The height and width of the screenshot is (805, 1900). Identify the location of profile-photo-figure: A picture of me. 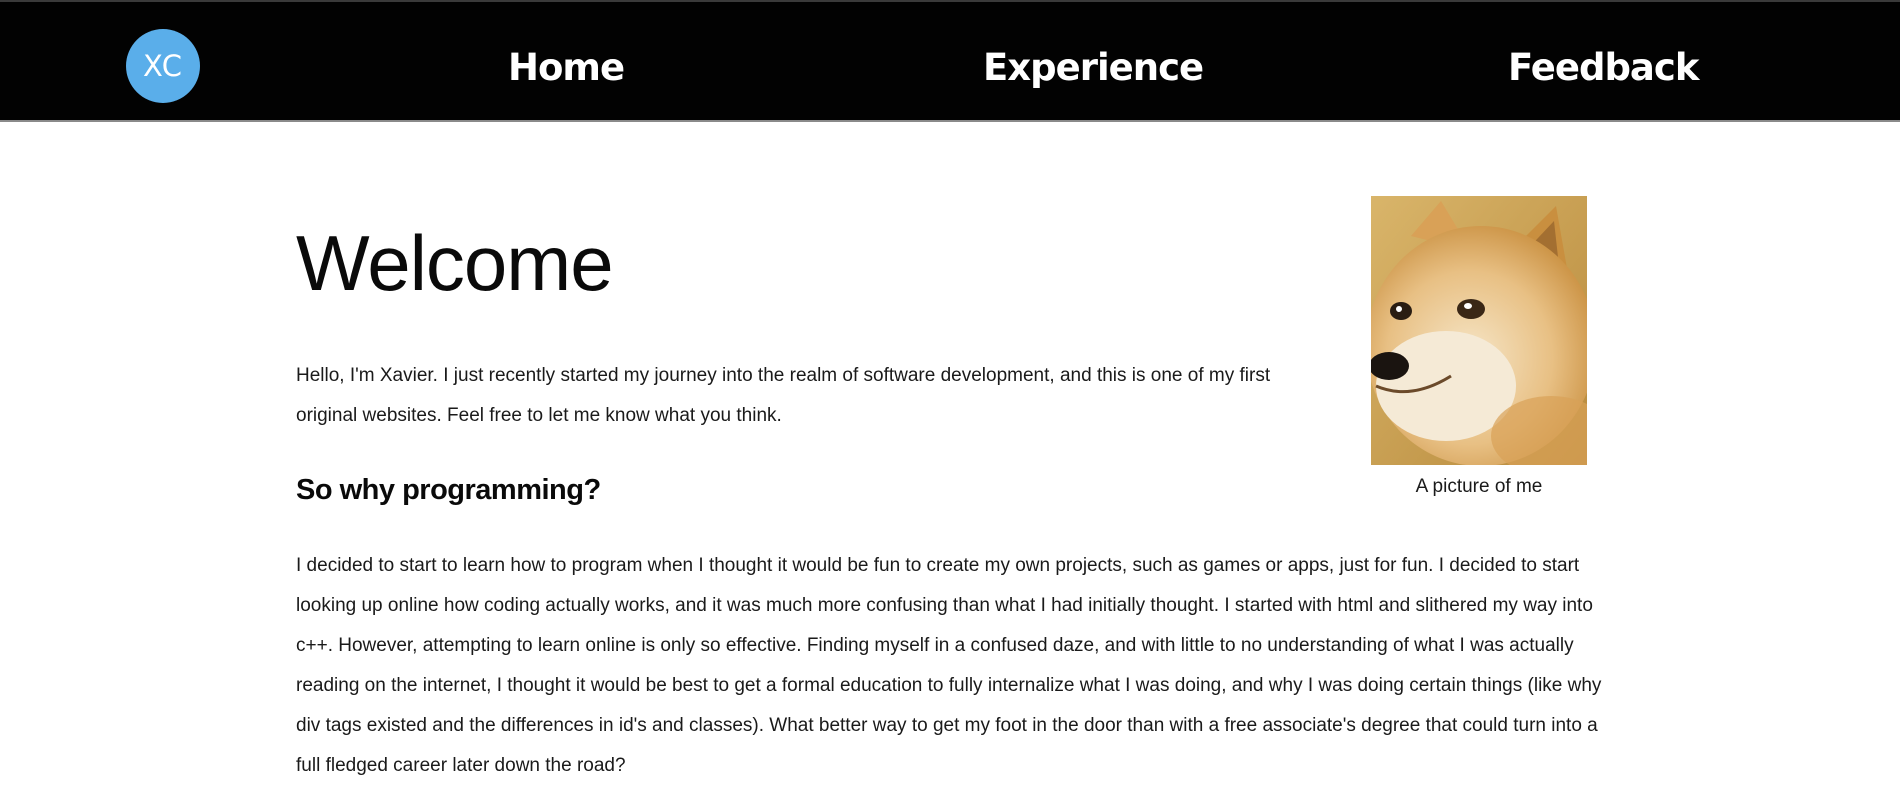
(1479, 346).